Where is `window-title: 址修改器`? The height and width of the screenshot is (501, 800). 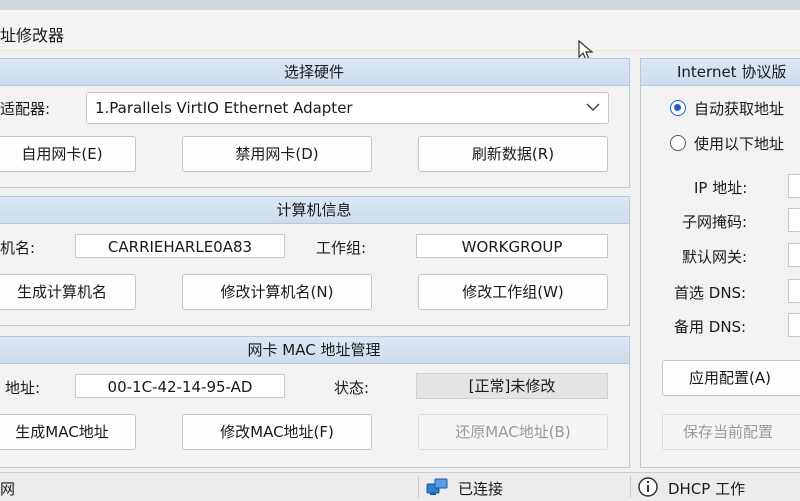
window-title: 址修改器 is located at coordinates (32, 35).